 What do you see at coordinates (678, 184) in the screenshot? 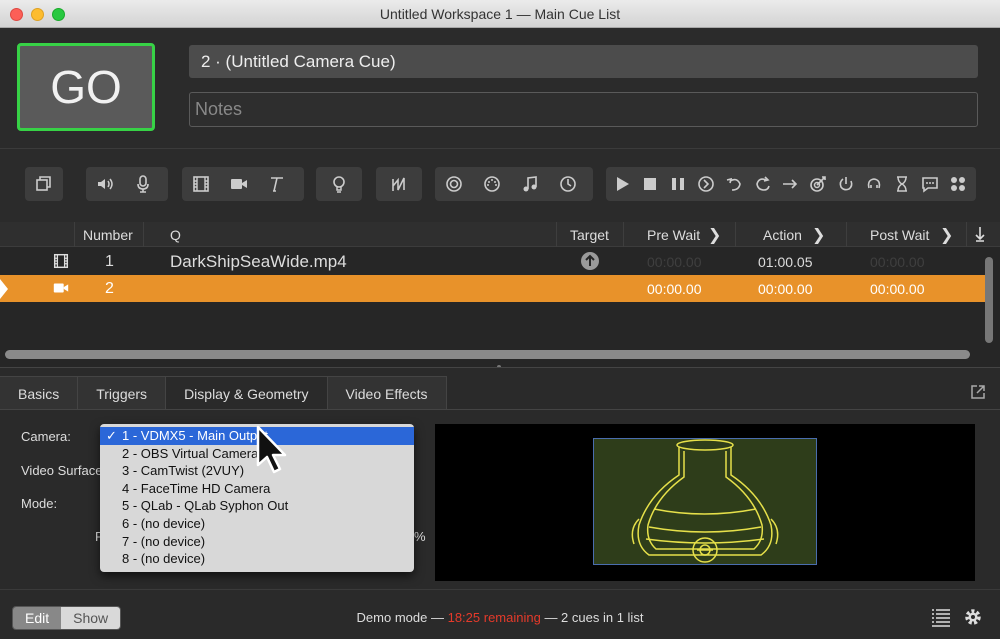
I see `pause-icon` at bounding box center [678, 184].